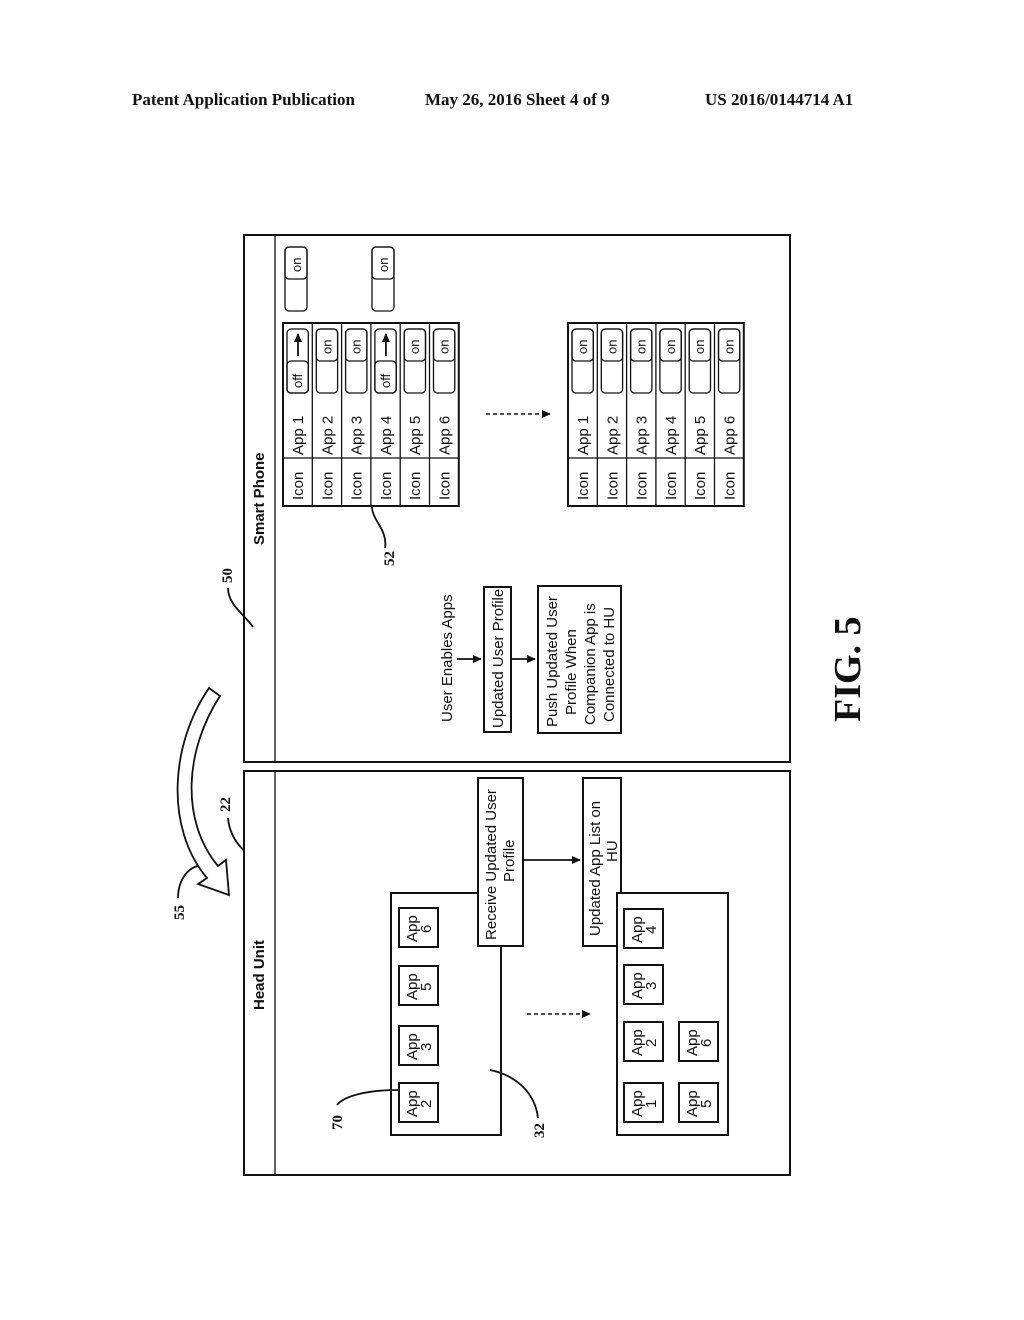 The width and height of the screenshot is (1024, 1320). Describe the element at coordinates (390, 558) in the screenshot. I see `ref-52: 52` at that location.